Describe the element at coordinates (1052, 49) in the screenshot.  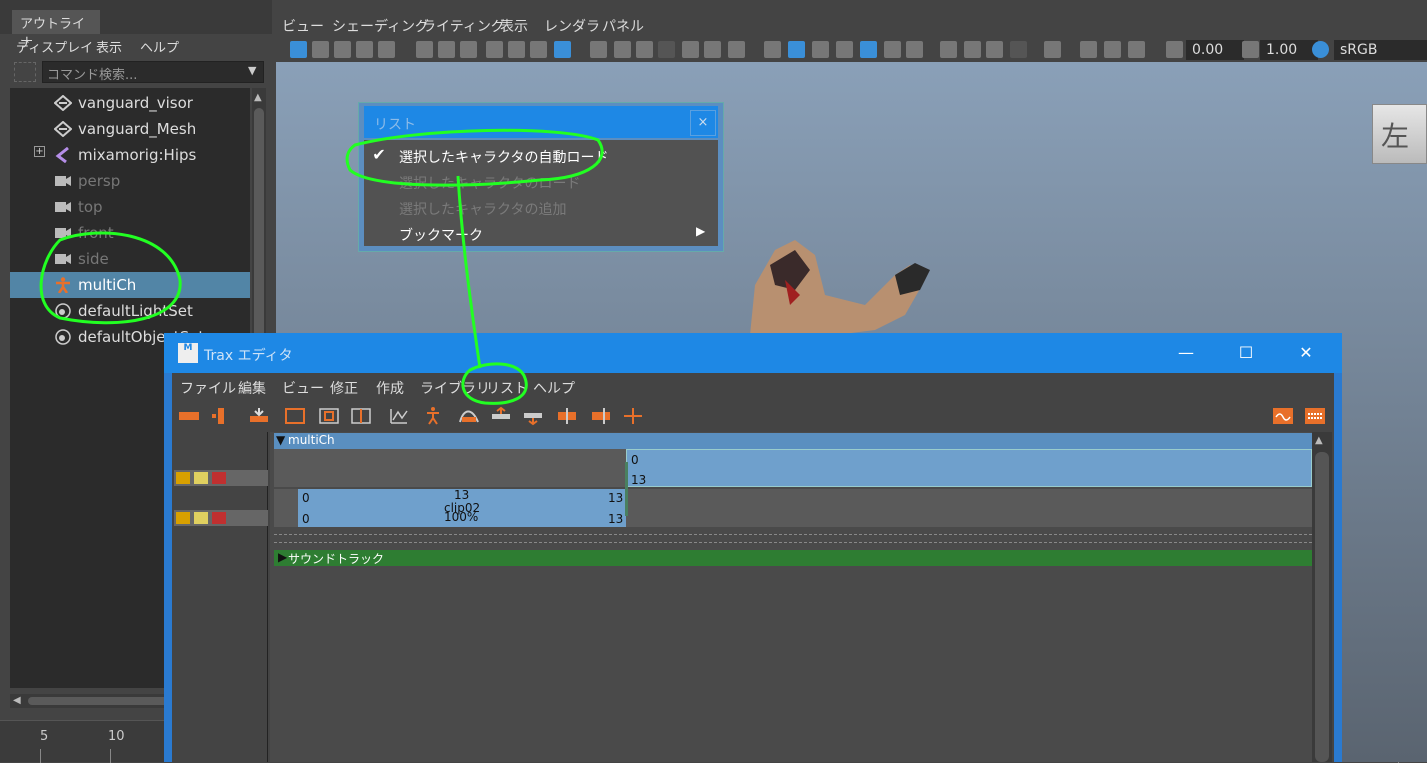
I see `isolate-select-icon` at that location.